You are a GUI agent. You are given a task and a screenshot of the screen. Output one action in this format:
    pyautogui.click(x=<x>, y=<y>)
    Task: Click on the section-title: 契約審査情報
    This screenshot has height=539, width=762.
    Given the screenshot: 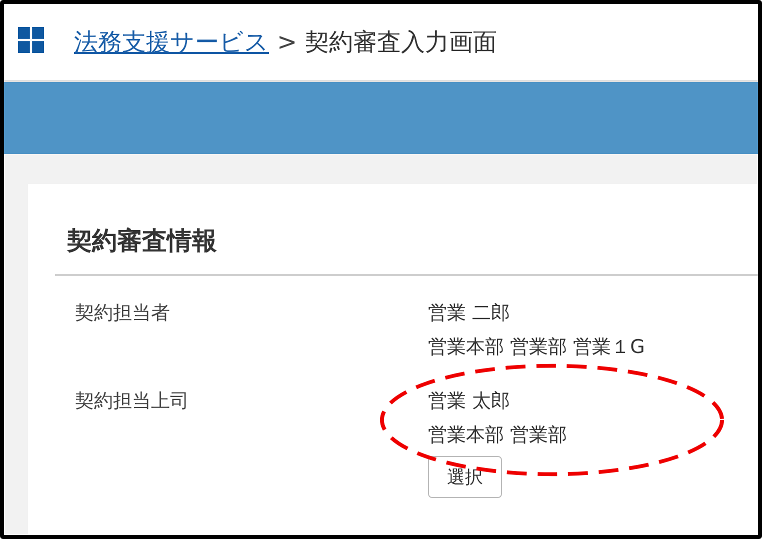 What is the action you would take?
    pyautogui.click(x=142, y=241)
    